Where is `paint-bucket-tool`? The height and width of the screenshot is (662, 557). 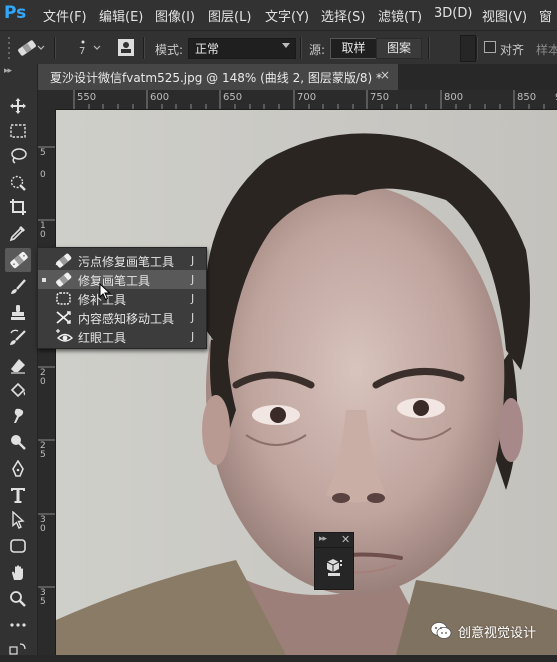
paint-bucket-tool is located at coordinates (18, 391).